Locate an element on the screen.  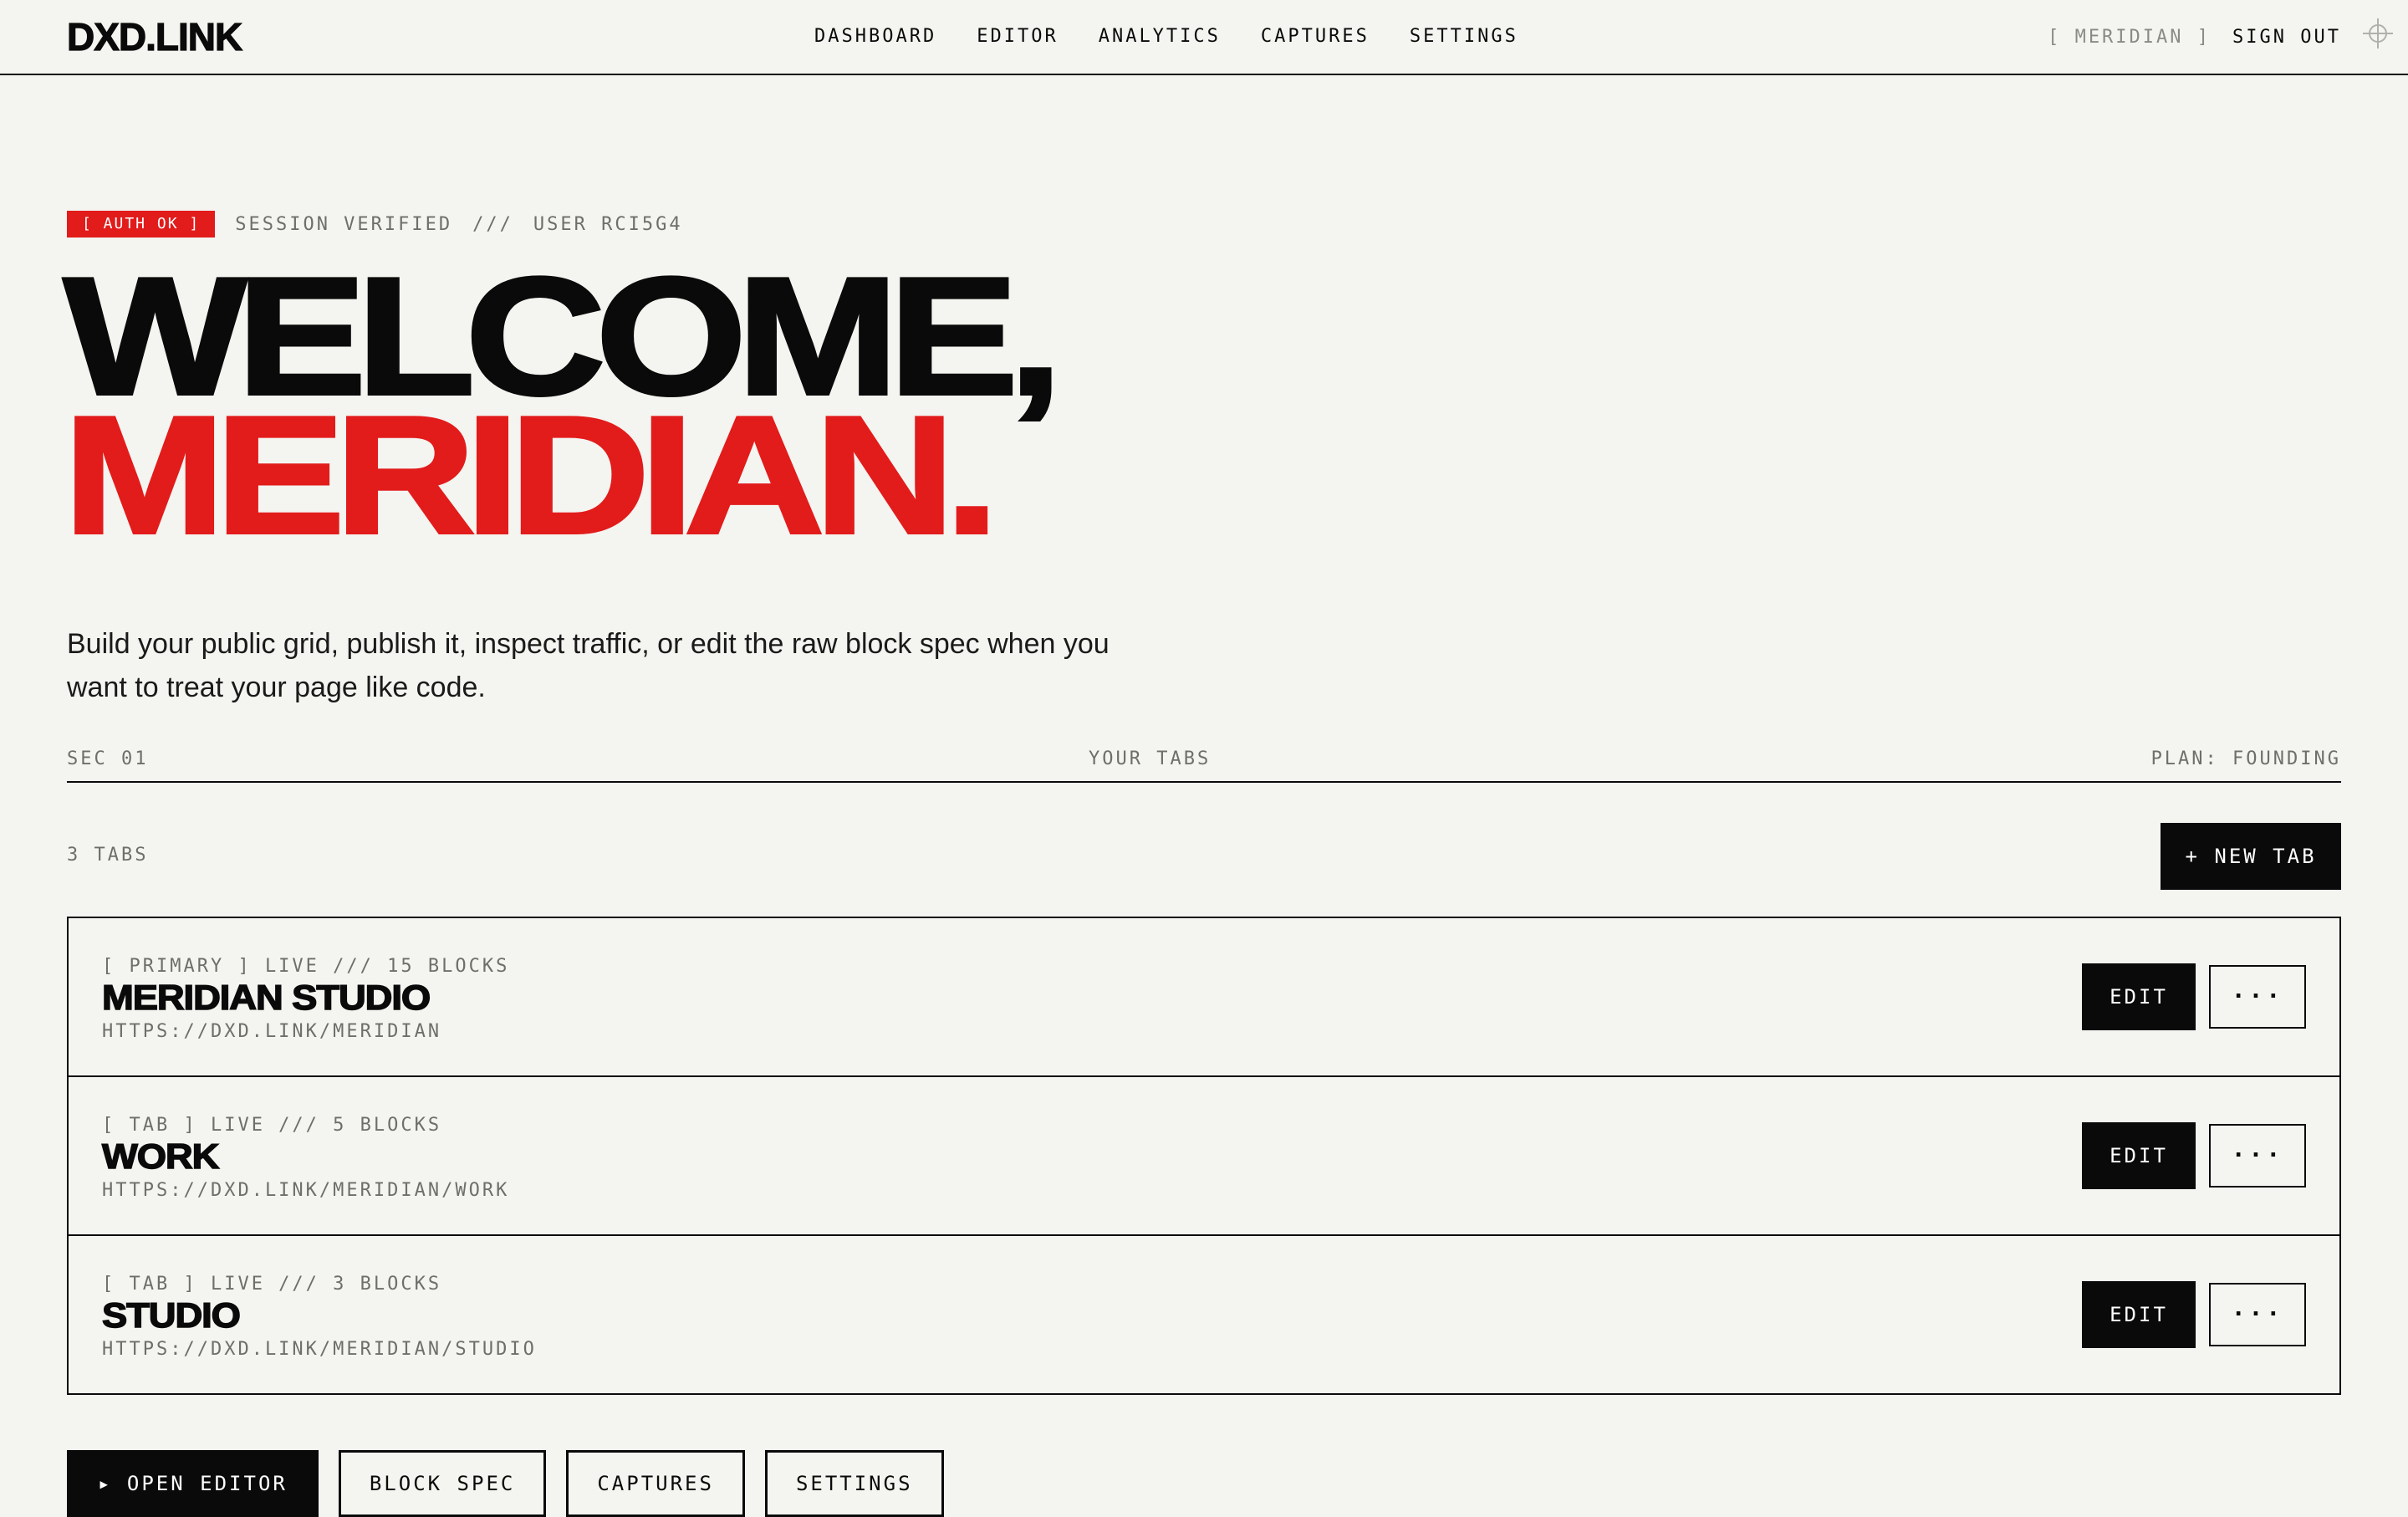
captures-button: CAPTURES is located at coordinates (655, 1484).